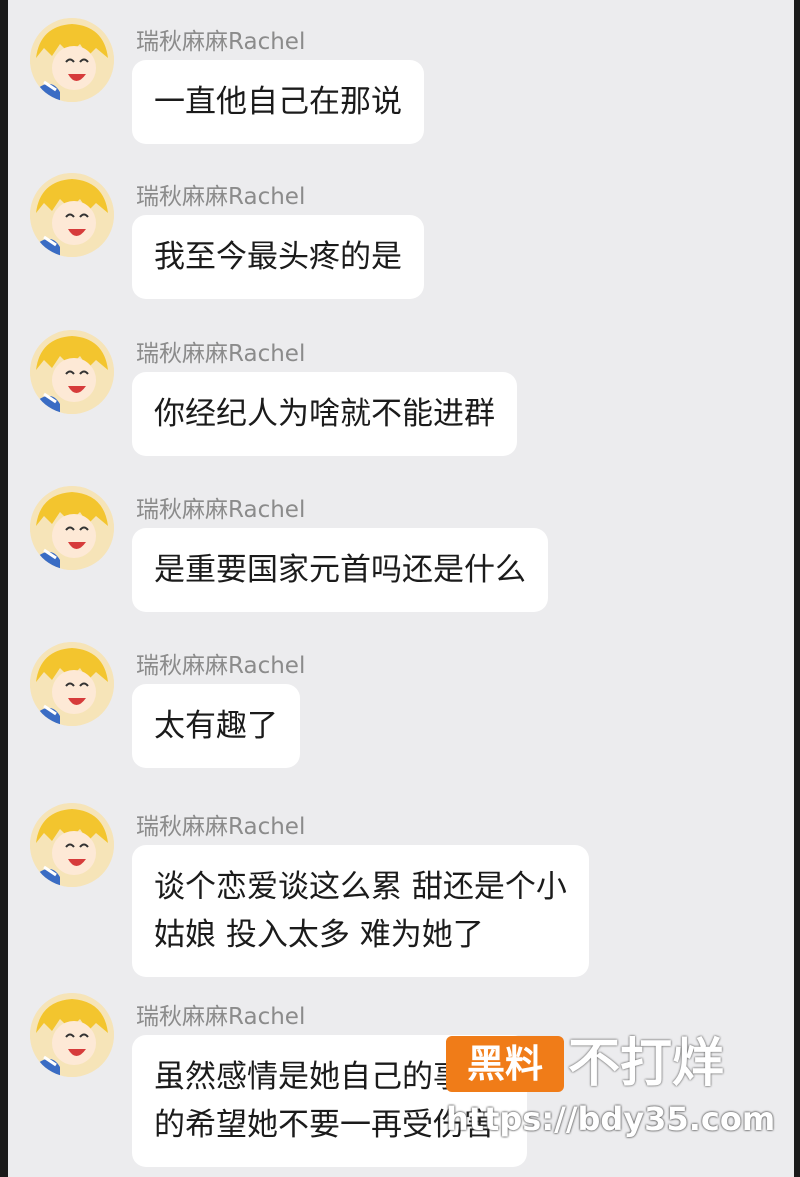  What do you see at coordinates (340, 570) in the screenshot?
I see `message-bubble: 是重要国家元首吗还是什么` at bounding box center [340, 570].